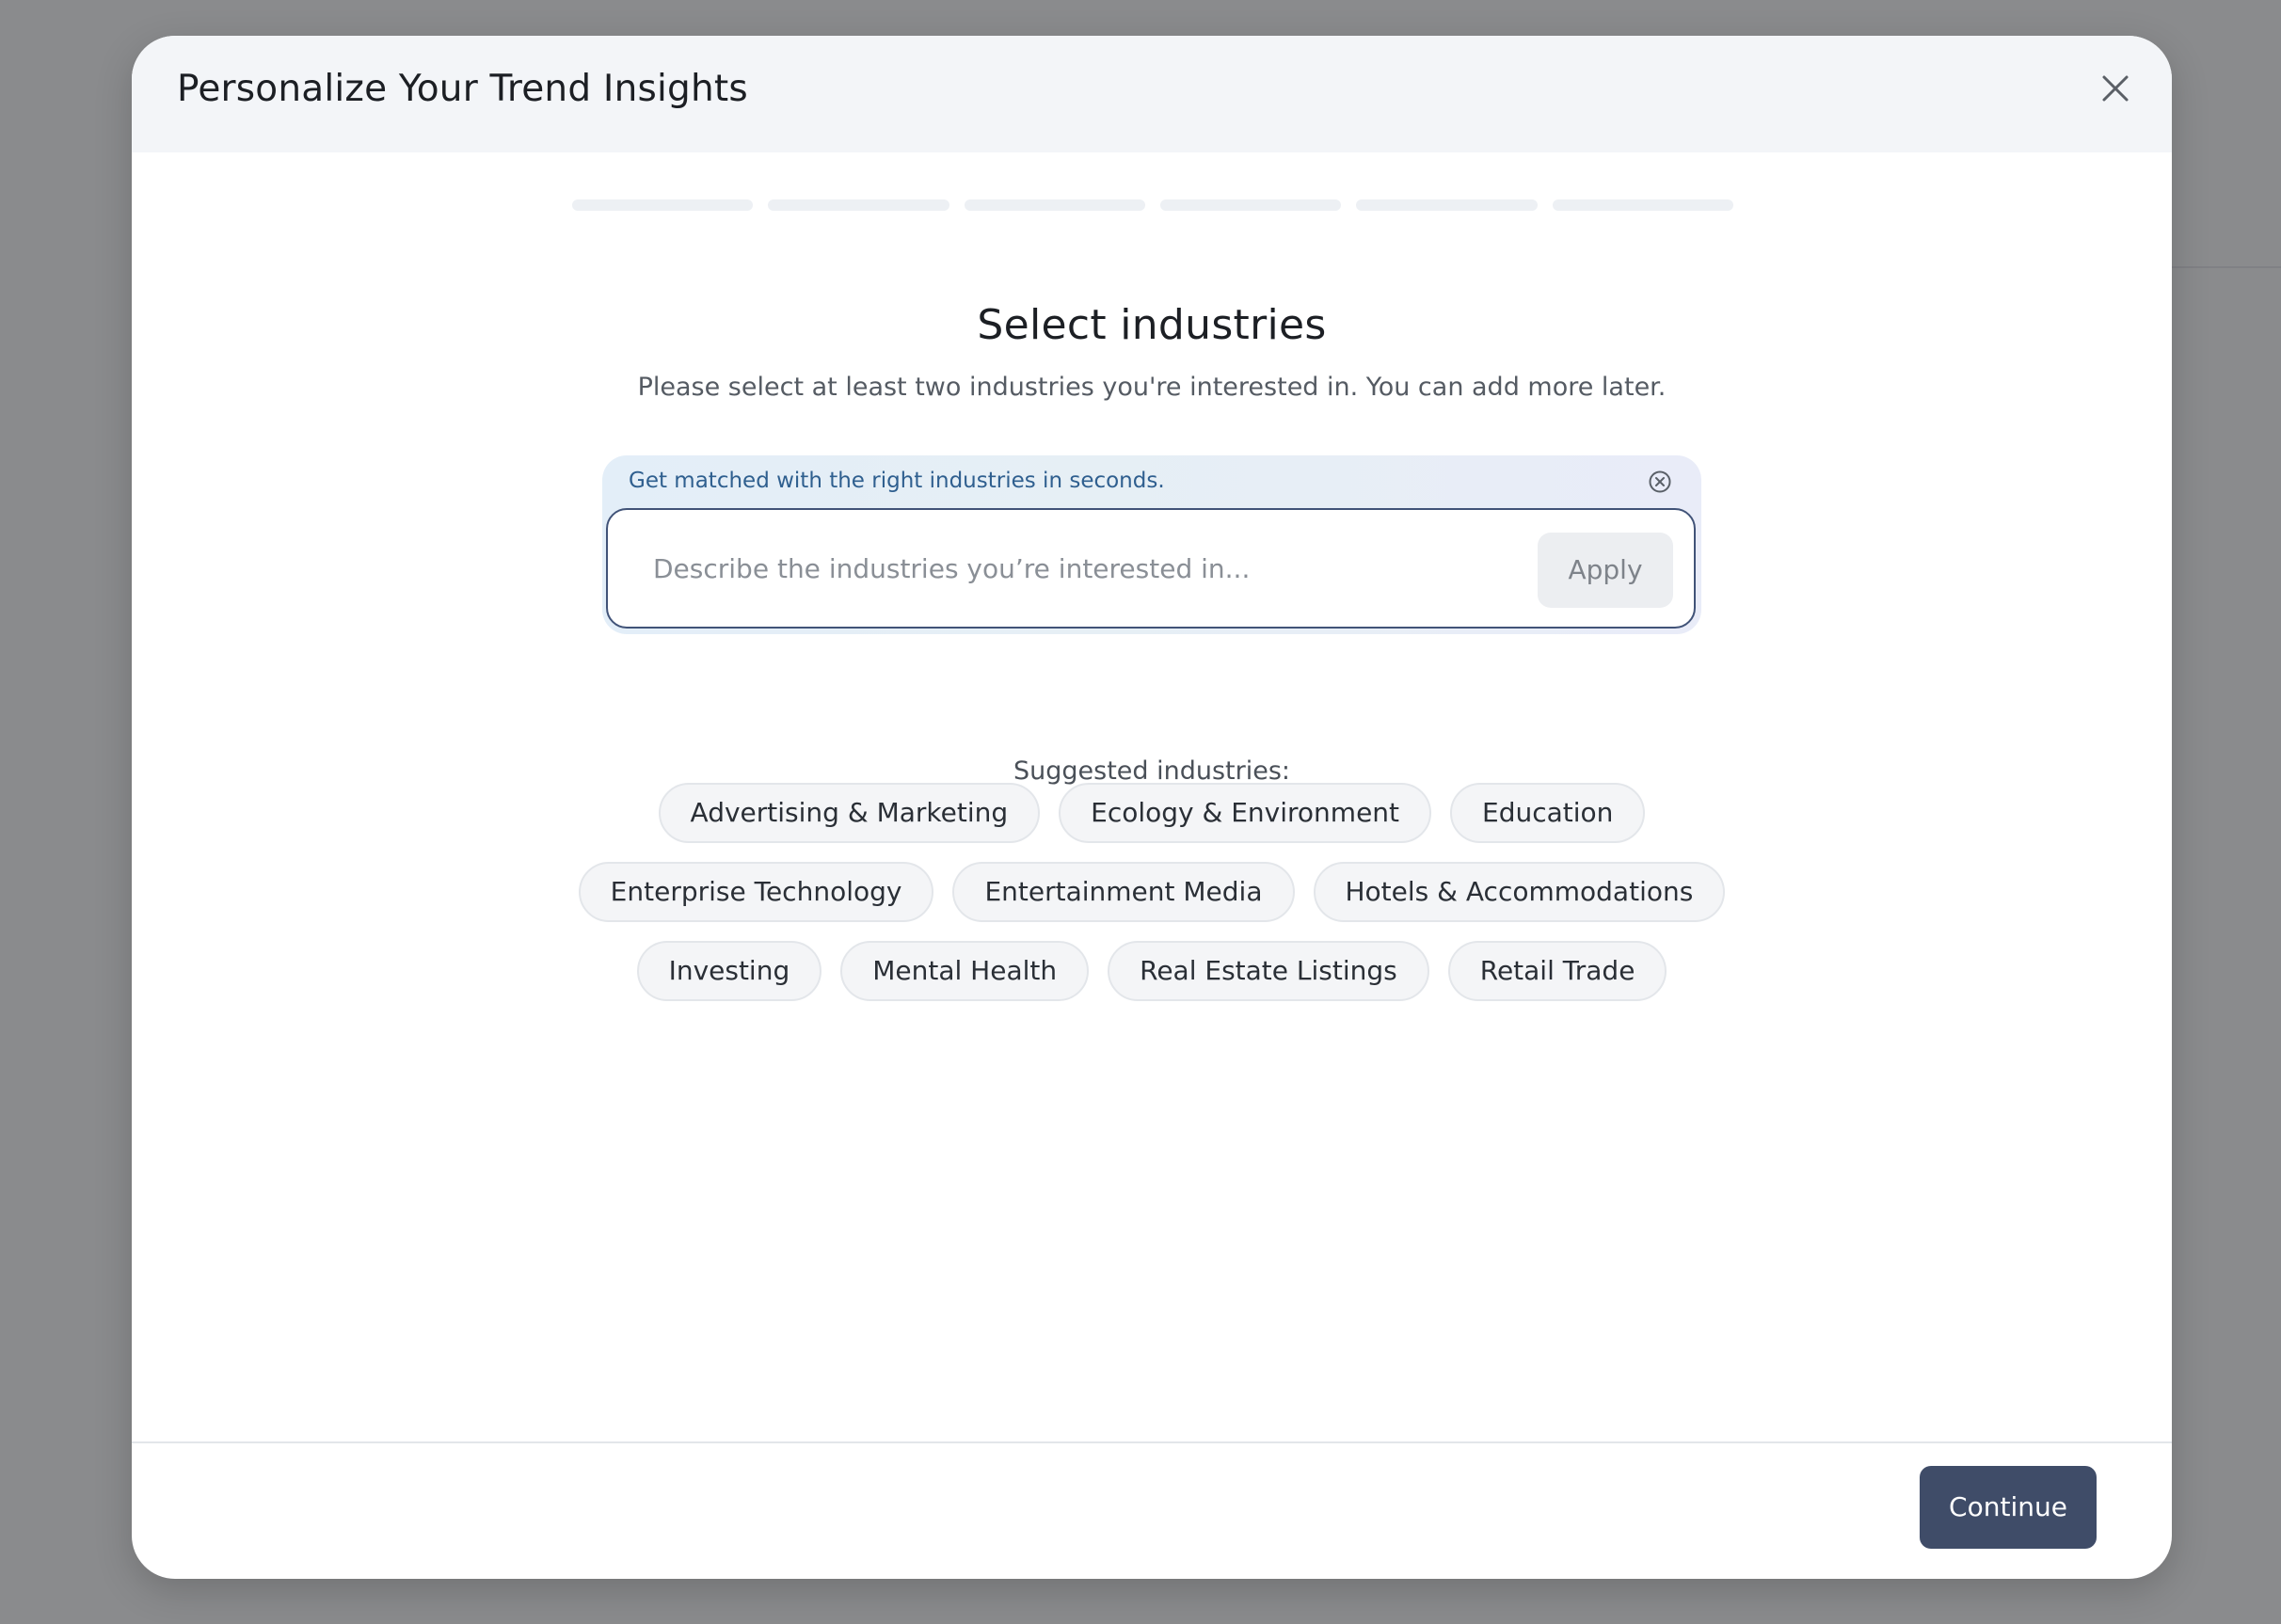 The height and width of the screenshot is (1624, 2281). Describe the element at coordinates (1605, 571) in the screenshot. I see `apply-button: Apply` at that location.